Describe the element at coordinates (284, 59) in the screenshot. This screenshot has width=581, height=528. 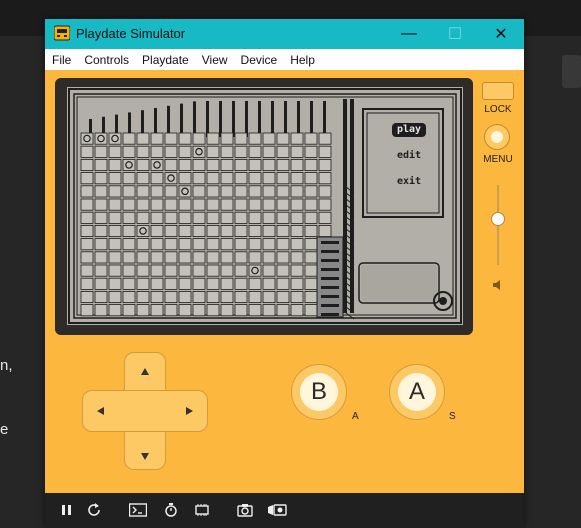
I see `menu-bar: File Controls Playdate View Device Help` at that location.